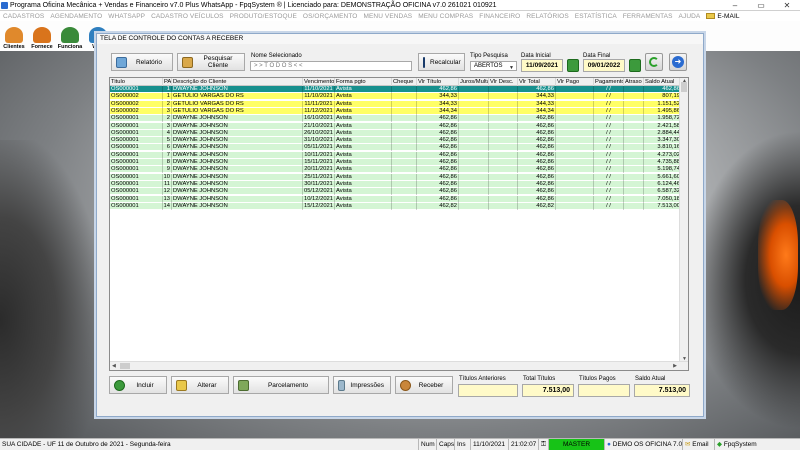 The width and height of the screenshot is (800, 450). What do you see at coordinates (445, 16) in the screenshot?
I see `menu-item: MENU COMPRAS` at bounding box center [445, 16].